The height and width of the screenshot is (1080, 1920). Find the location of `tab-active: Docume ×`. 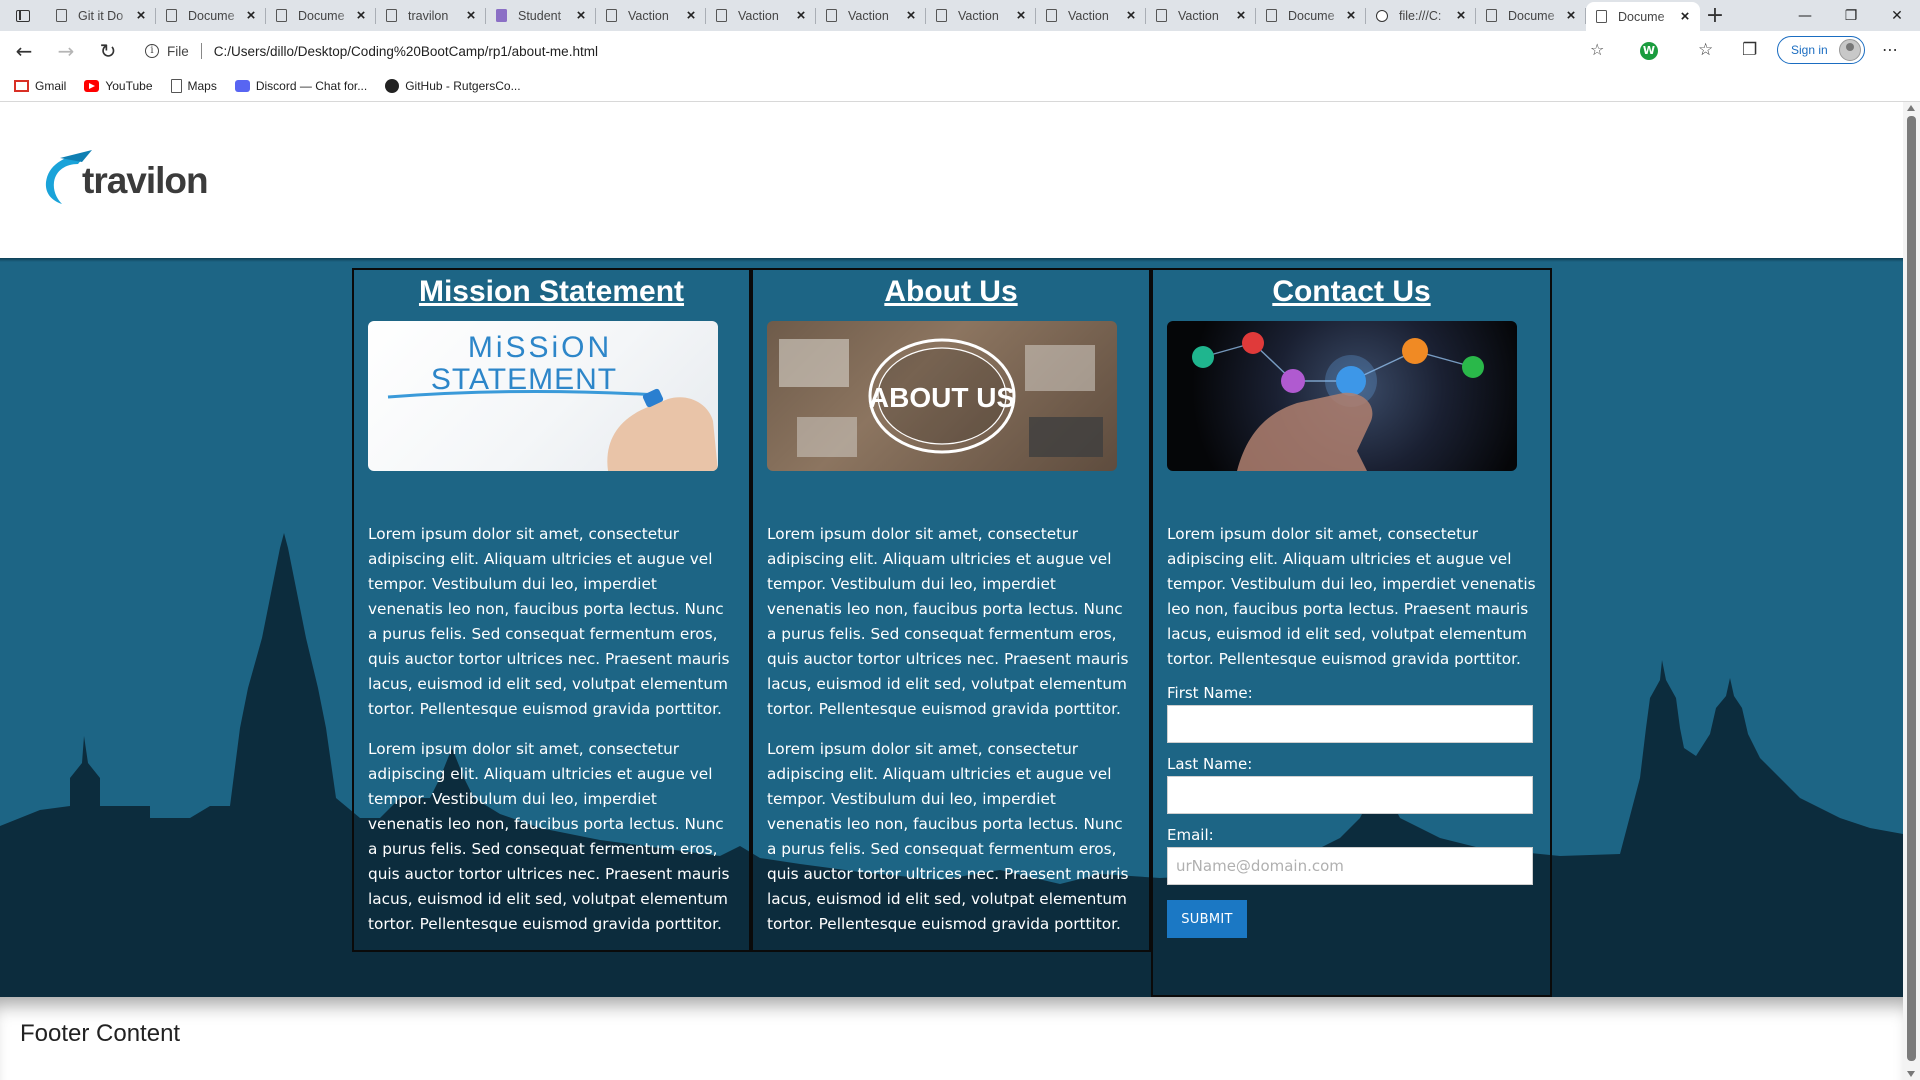

tab-active: Docume × is located at coordinates (1643, 16).